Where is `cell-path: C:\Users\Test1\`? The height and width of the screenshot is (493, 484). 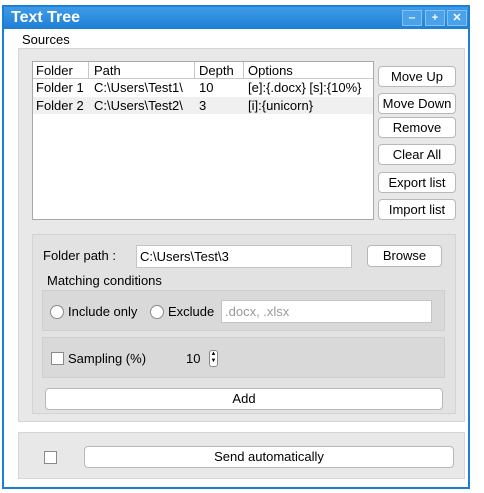 cell-path: C:\Users\Test1\ is located at coordinates (138, 87).